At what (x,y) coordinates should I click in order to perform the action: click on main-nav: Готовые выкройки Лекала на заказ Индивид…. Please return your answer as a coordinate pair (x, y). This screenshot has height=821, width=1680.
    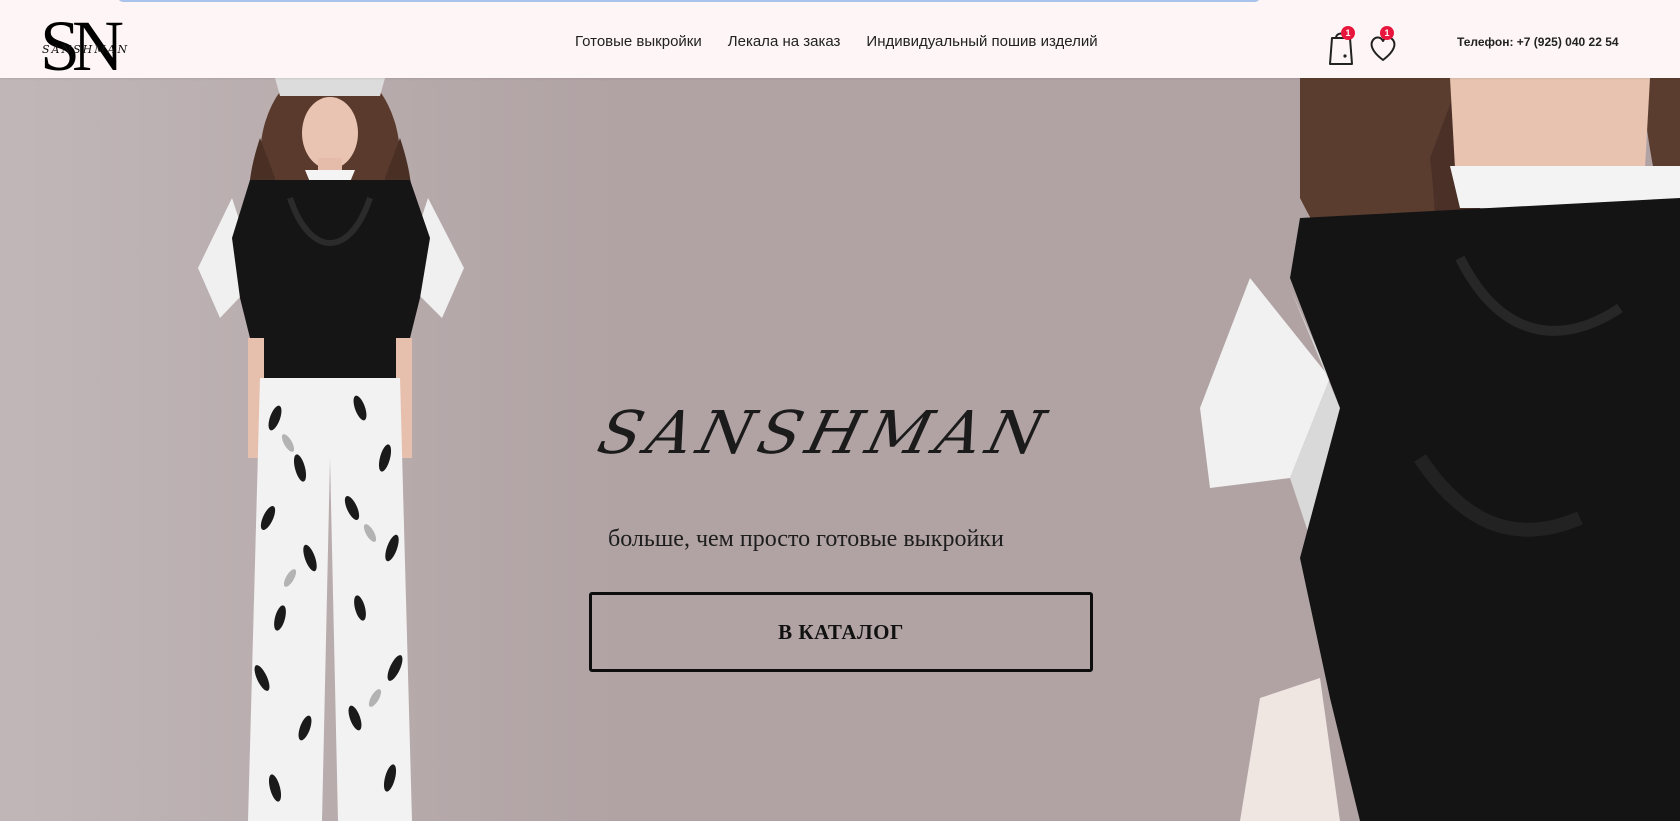
    Looking at the image, I should click on (836, 41).